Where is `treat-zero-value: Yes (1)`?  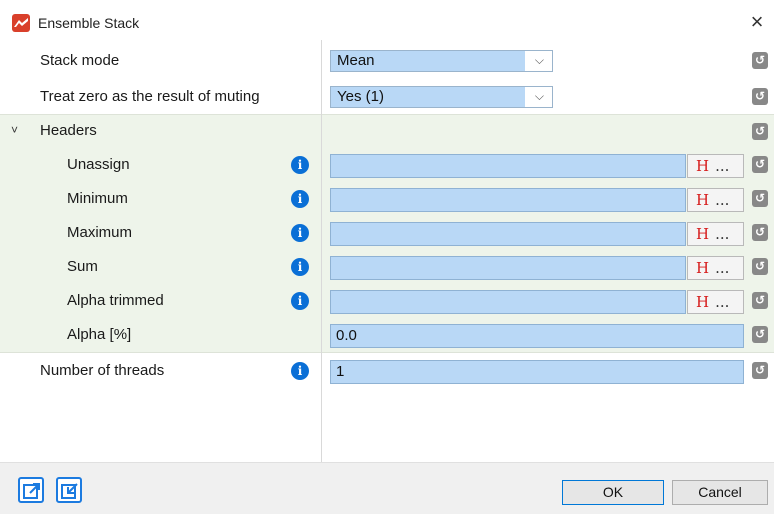
treat-zero-value: Yes (1) is located at coordinates (428, 97).